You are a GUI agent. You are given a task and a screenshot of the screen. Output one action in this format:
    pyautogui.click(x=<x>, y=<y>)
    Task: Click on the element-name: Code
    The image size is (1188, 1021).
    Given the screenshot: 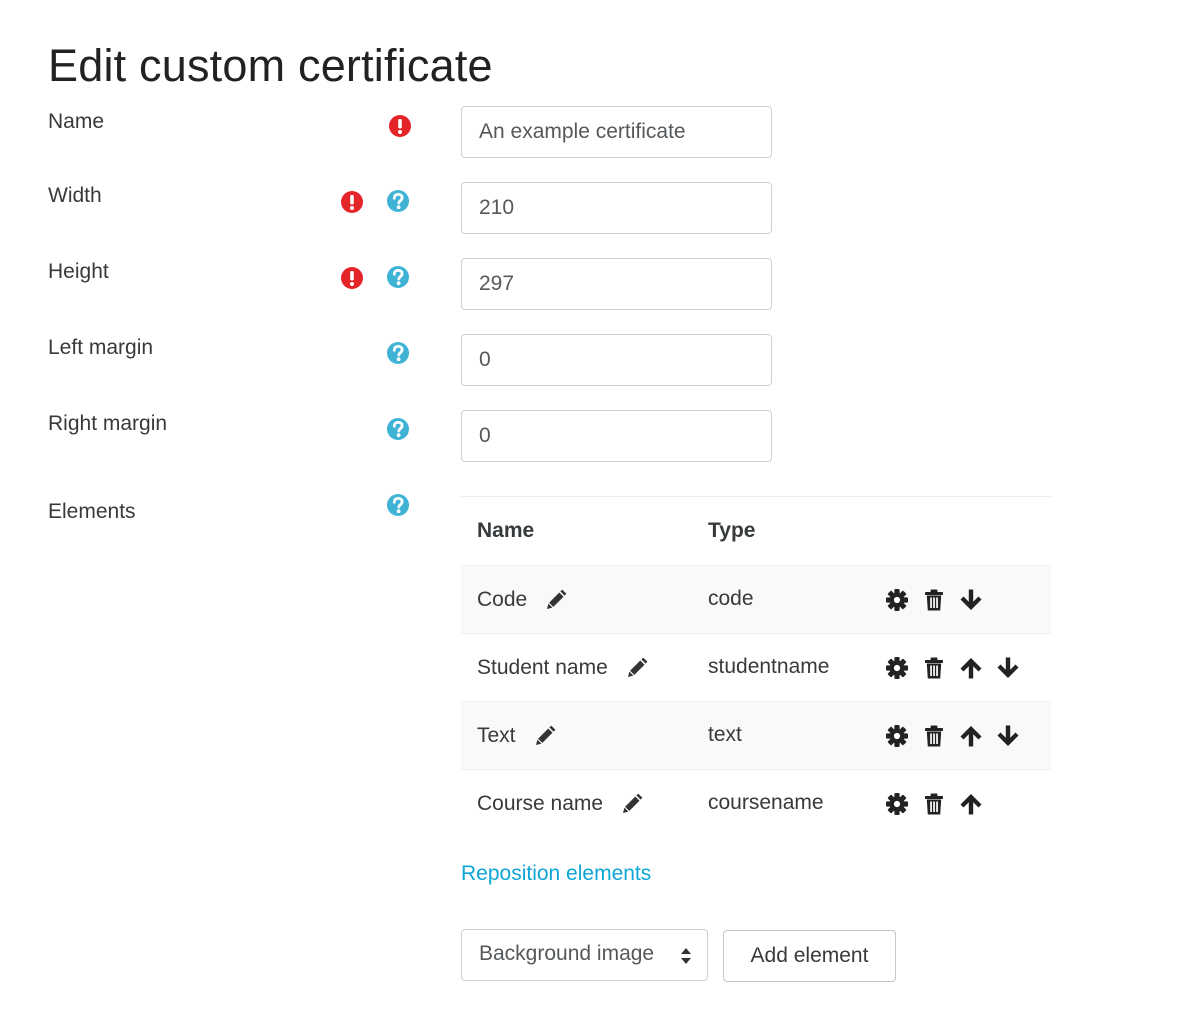 What is the action you would take?
    pyautogui.click(x=502, y=599)
    